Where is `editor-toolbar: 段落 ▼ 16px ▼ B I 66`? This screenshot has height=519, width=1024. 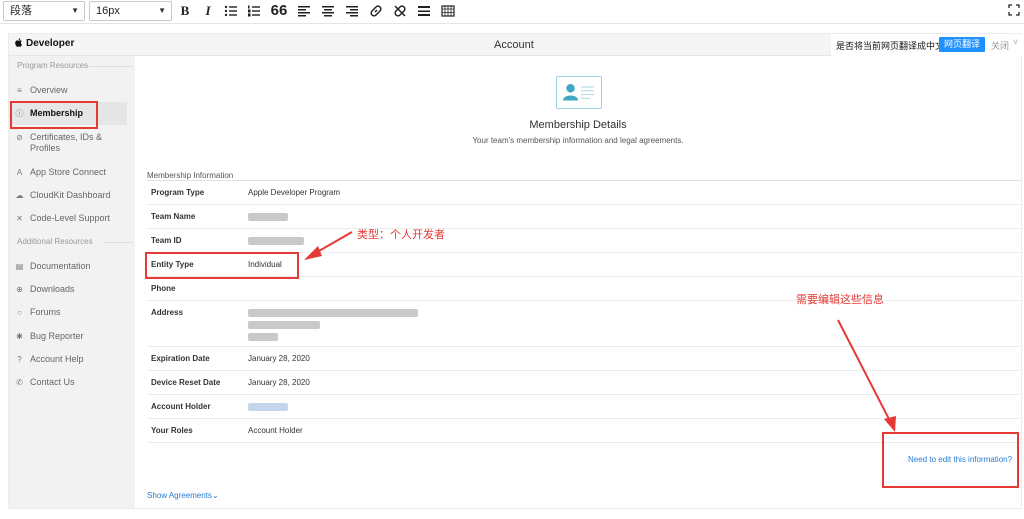
editor-toolbar: 段落 ▼ 16px ▼ B I 66 is located at coordinates (512, 12).